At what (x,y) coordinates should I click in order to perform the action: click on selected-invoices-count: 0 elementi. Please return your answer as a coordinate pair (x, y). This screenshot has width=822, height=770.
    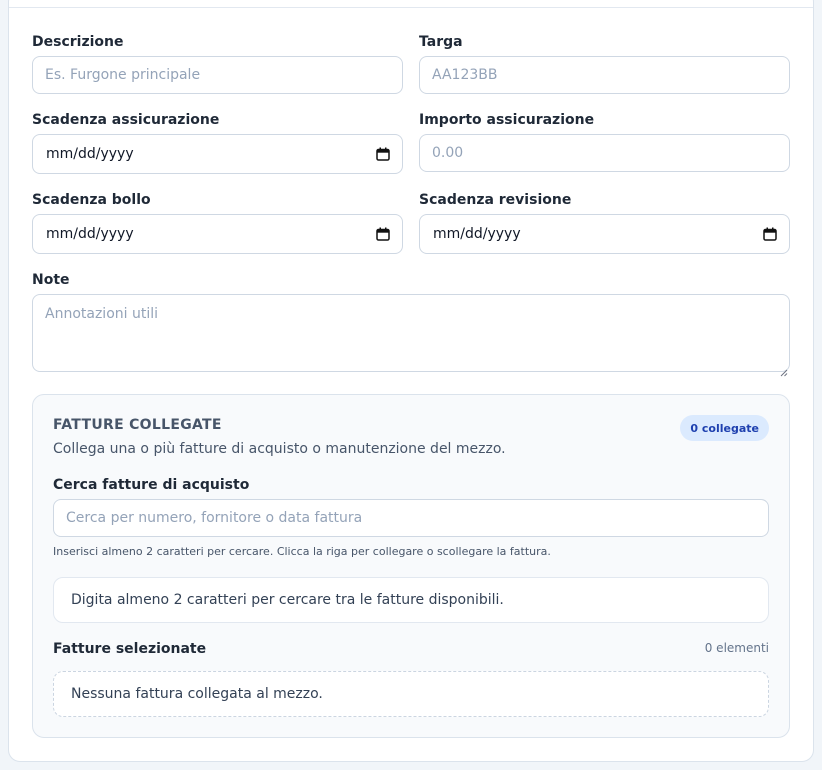
    Looking at the image, I should click on (736, 648).